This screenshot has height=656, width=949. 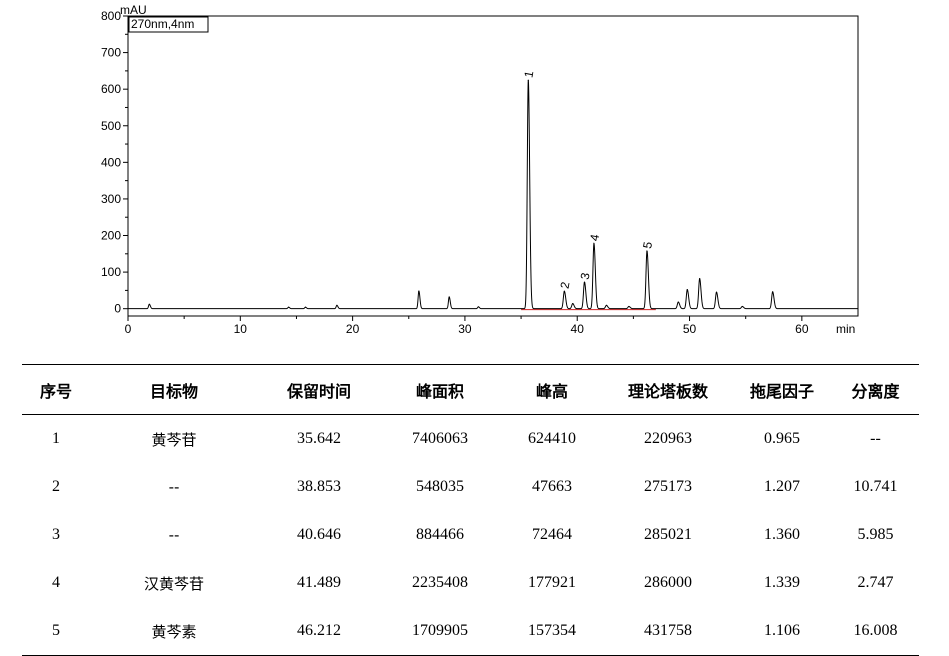 What do you see at coordinates (162, 24) in the screenshot?
I see `legend-text: 270nm,4nm` at bounding box center [162, 24].